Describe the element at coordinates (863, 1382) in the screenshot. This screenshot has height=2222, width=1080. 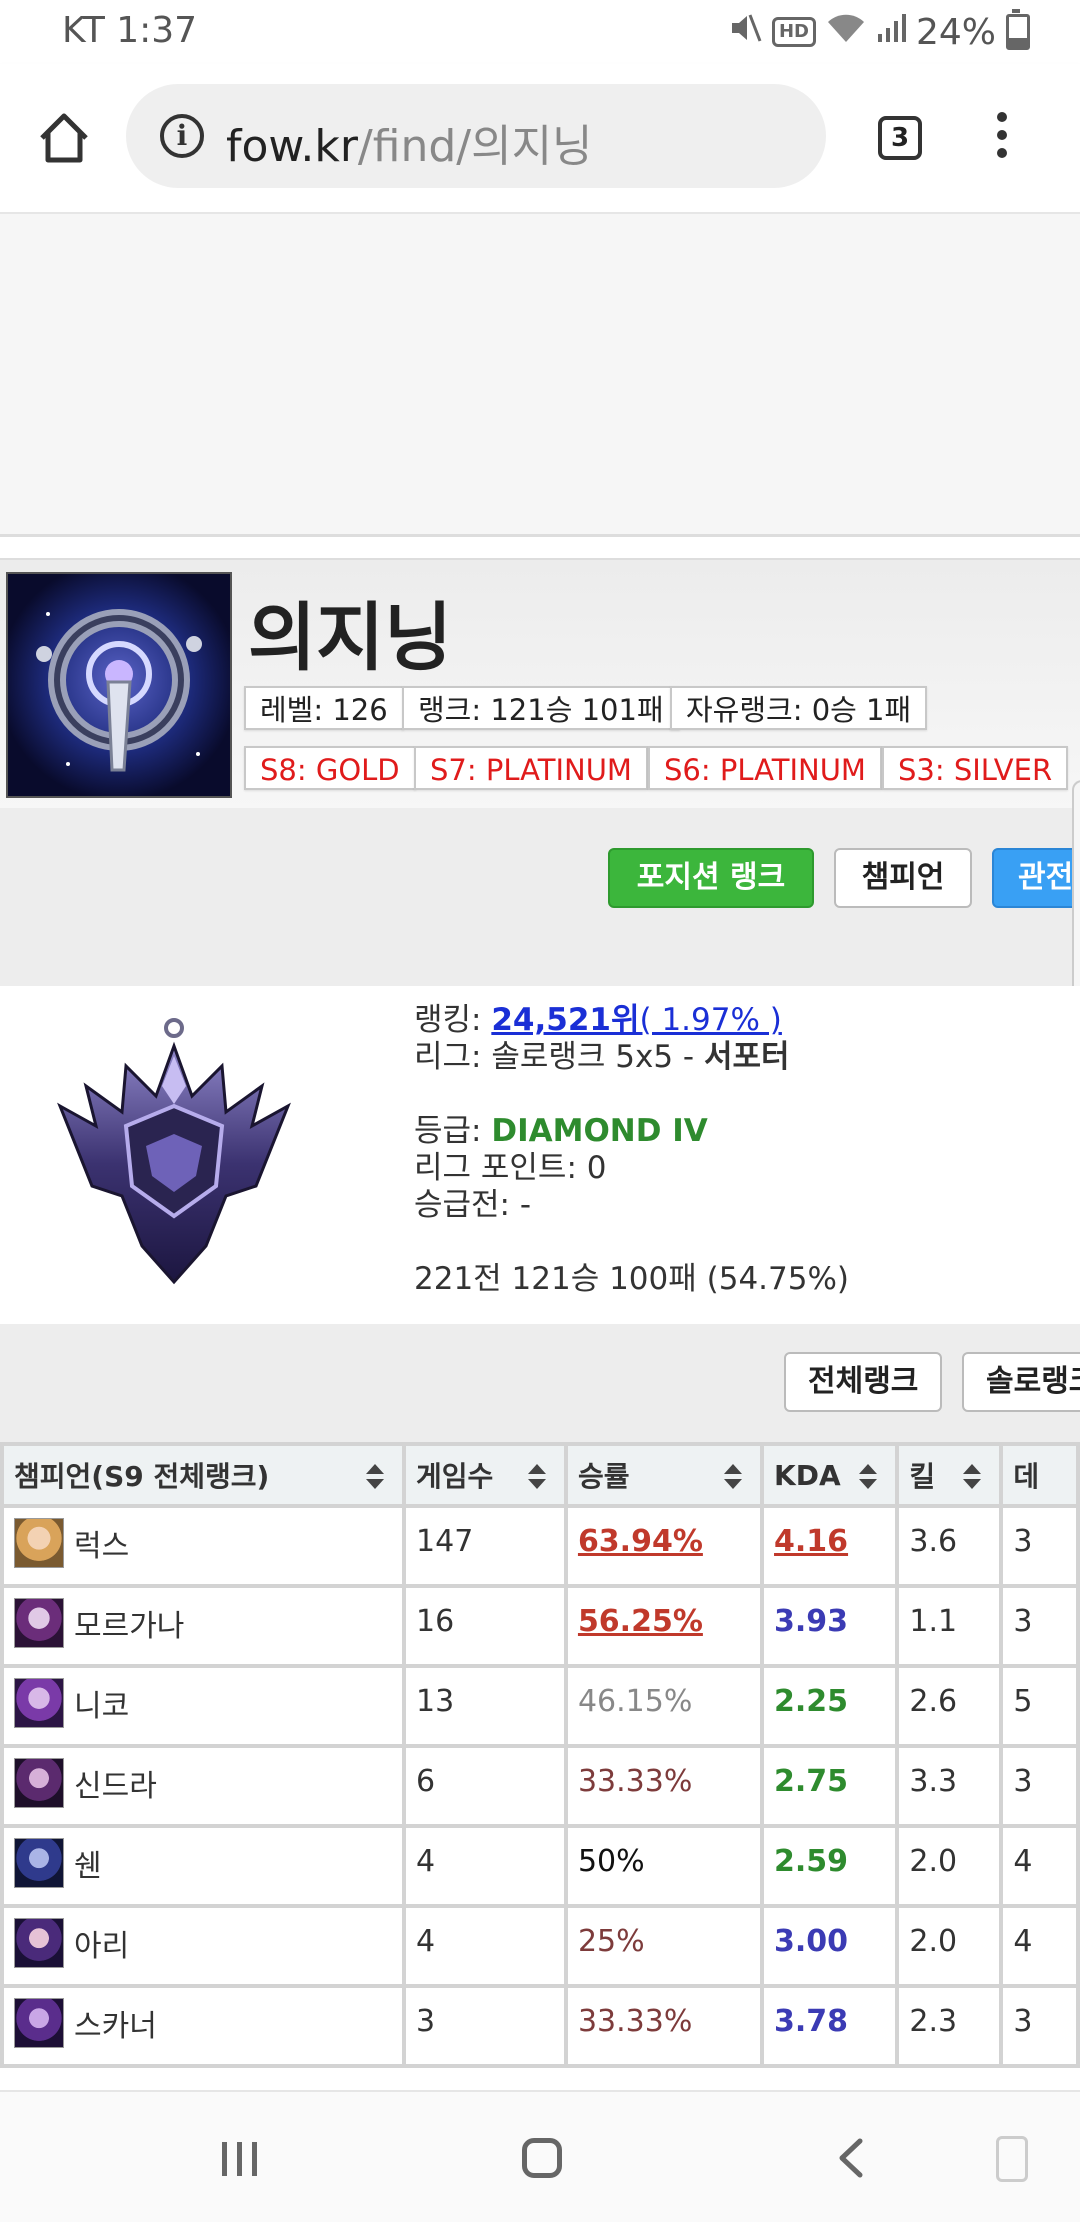
I see `all-rank-filter-button: 전체랭크` at that location.